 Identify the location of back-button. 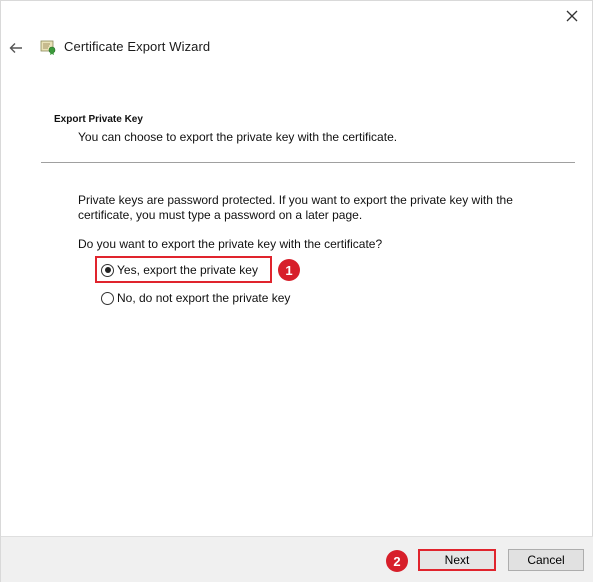
(16, 48).